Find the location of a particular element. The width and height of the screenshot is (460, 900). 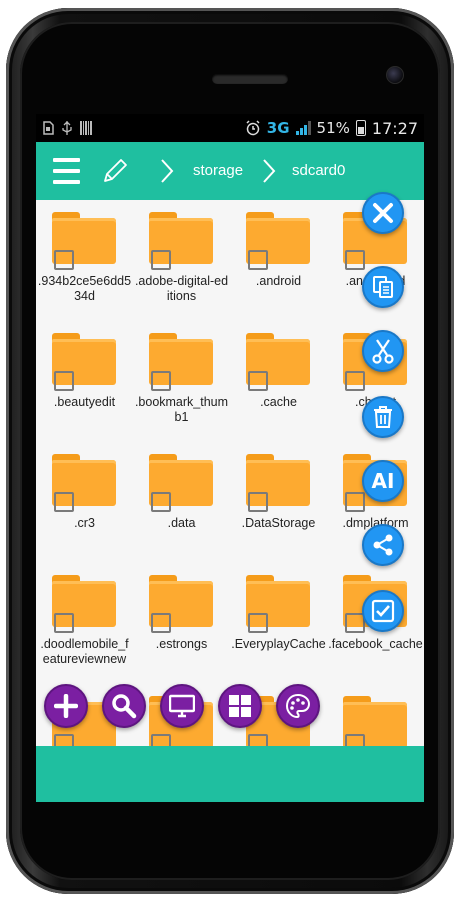

usb-icon is located at coordinates (67, 128).